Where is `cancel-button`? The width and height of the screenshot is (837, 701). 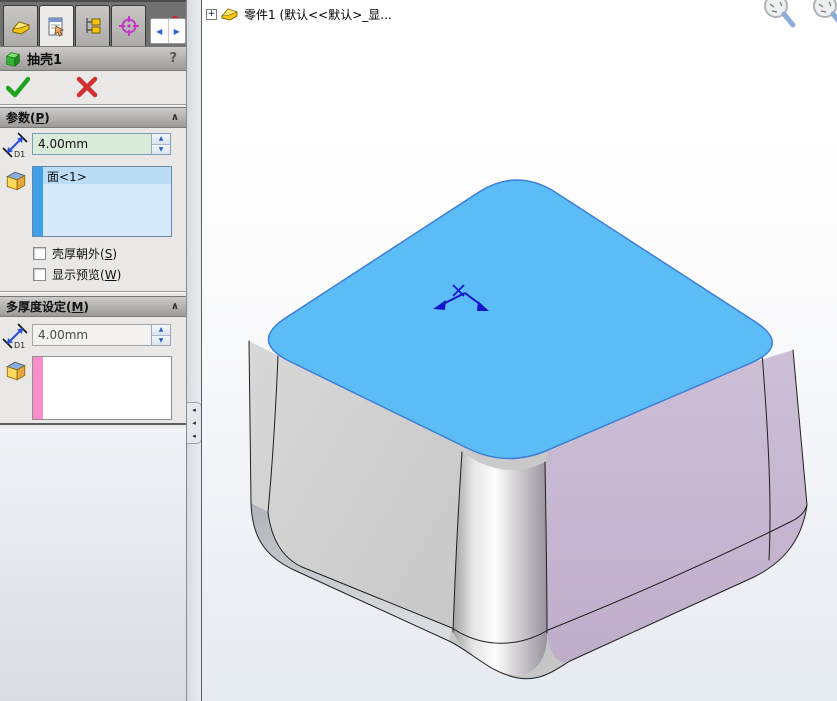 cancel-button is located at coordinates (87, 87).